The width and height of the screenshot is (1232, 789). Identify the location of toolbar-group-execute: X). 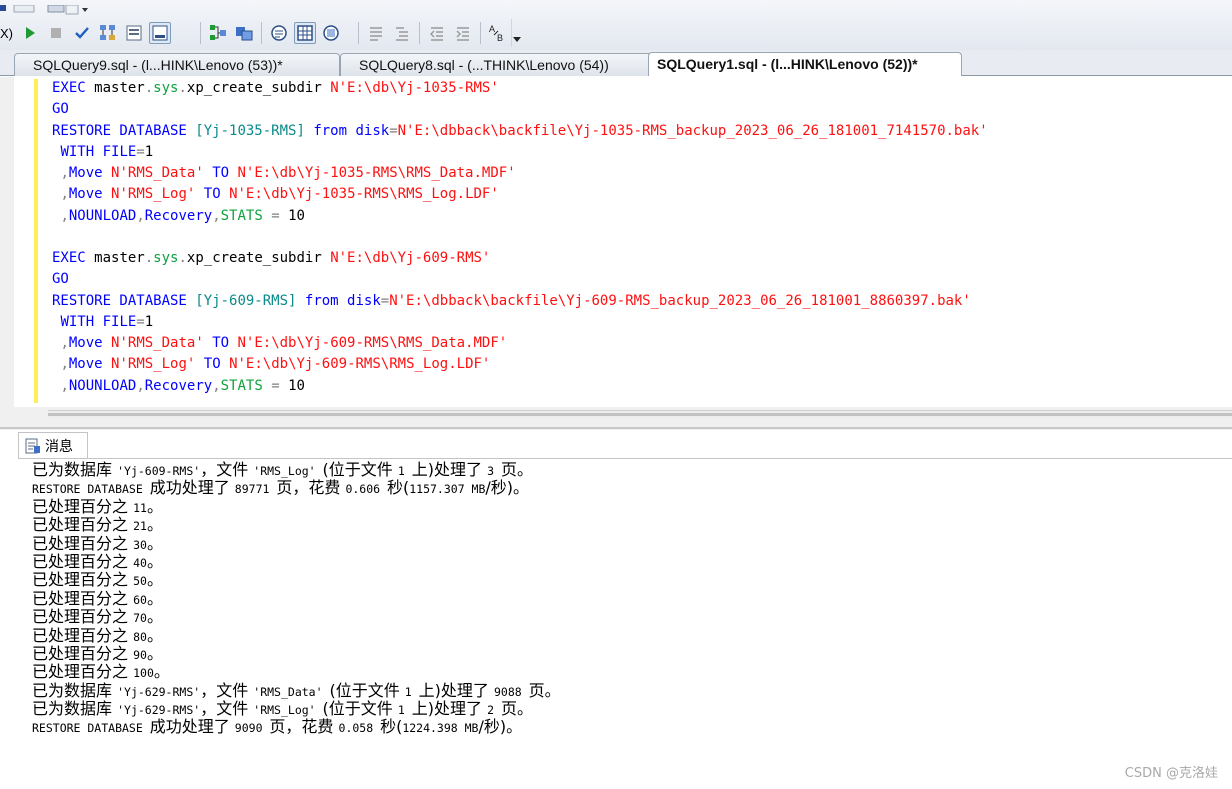
(86, 33).